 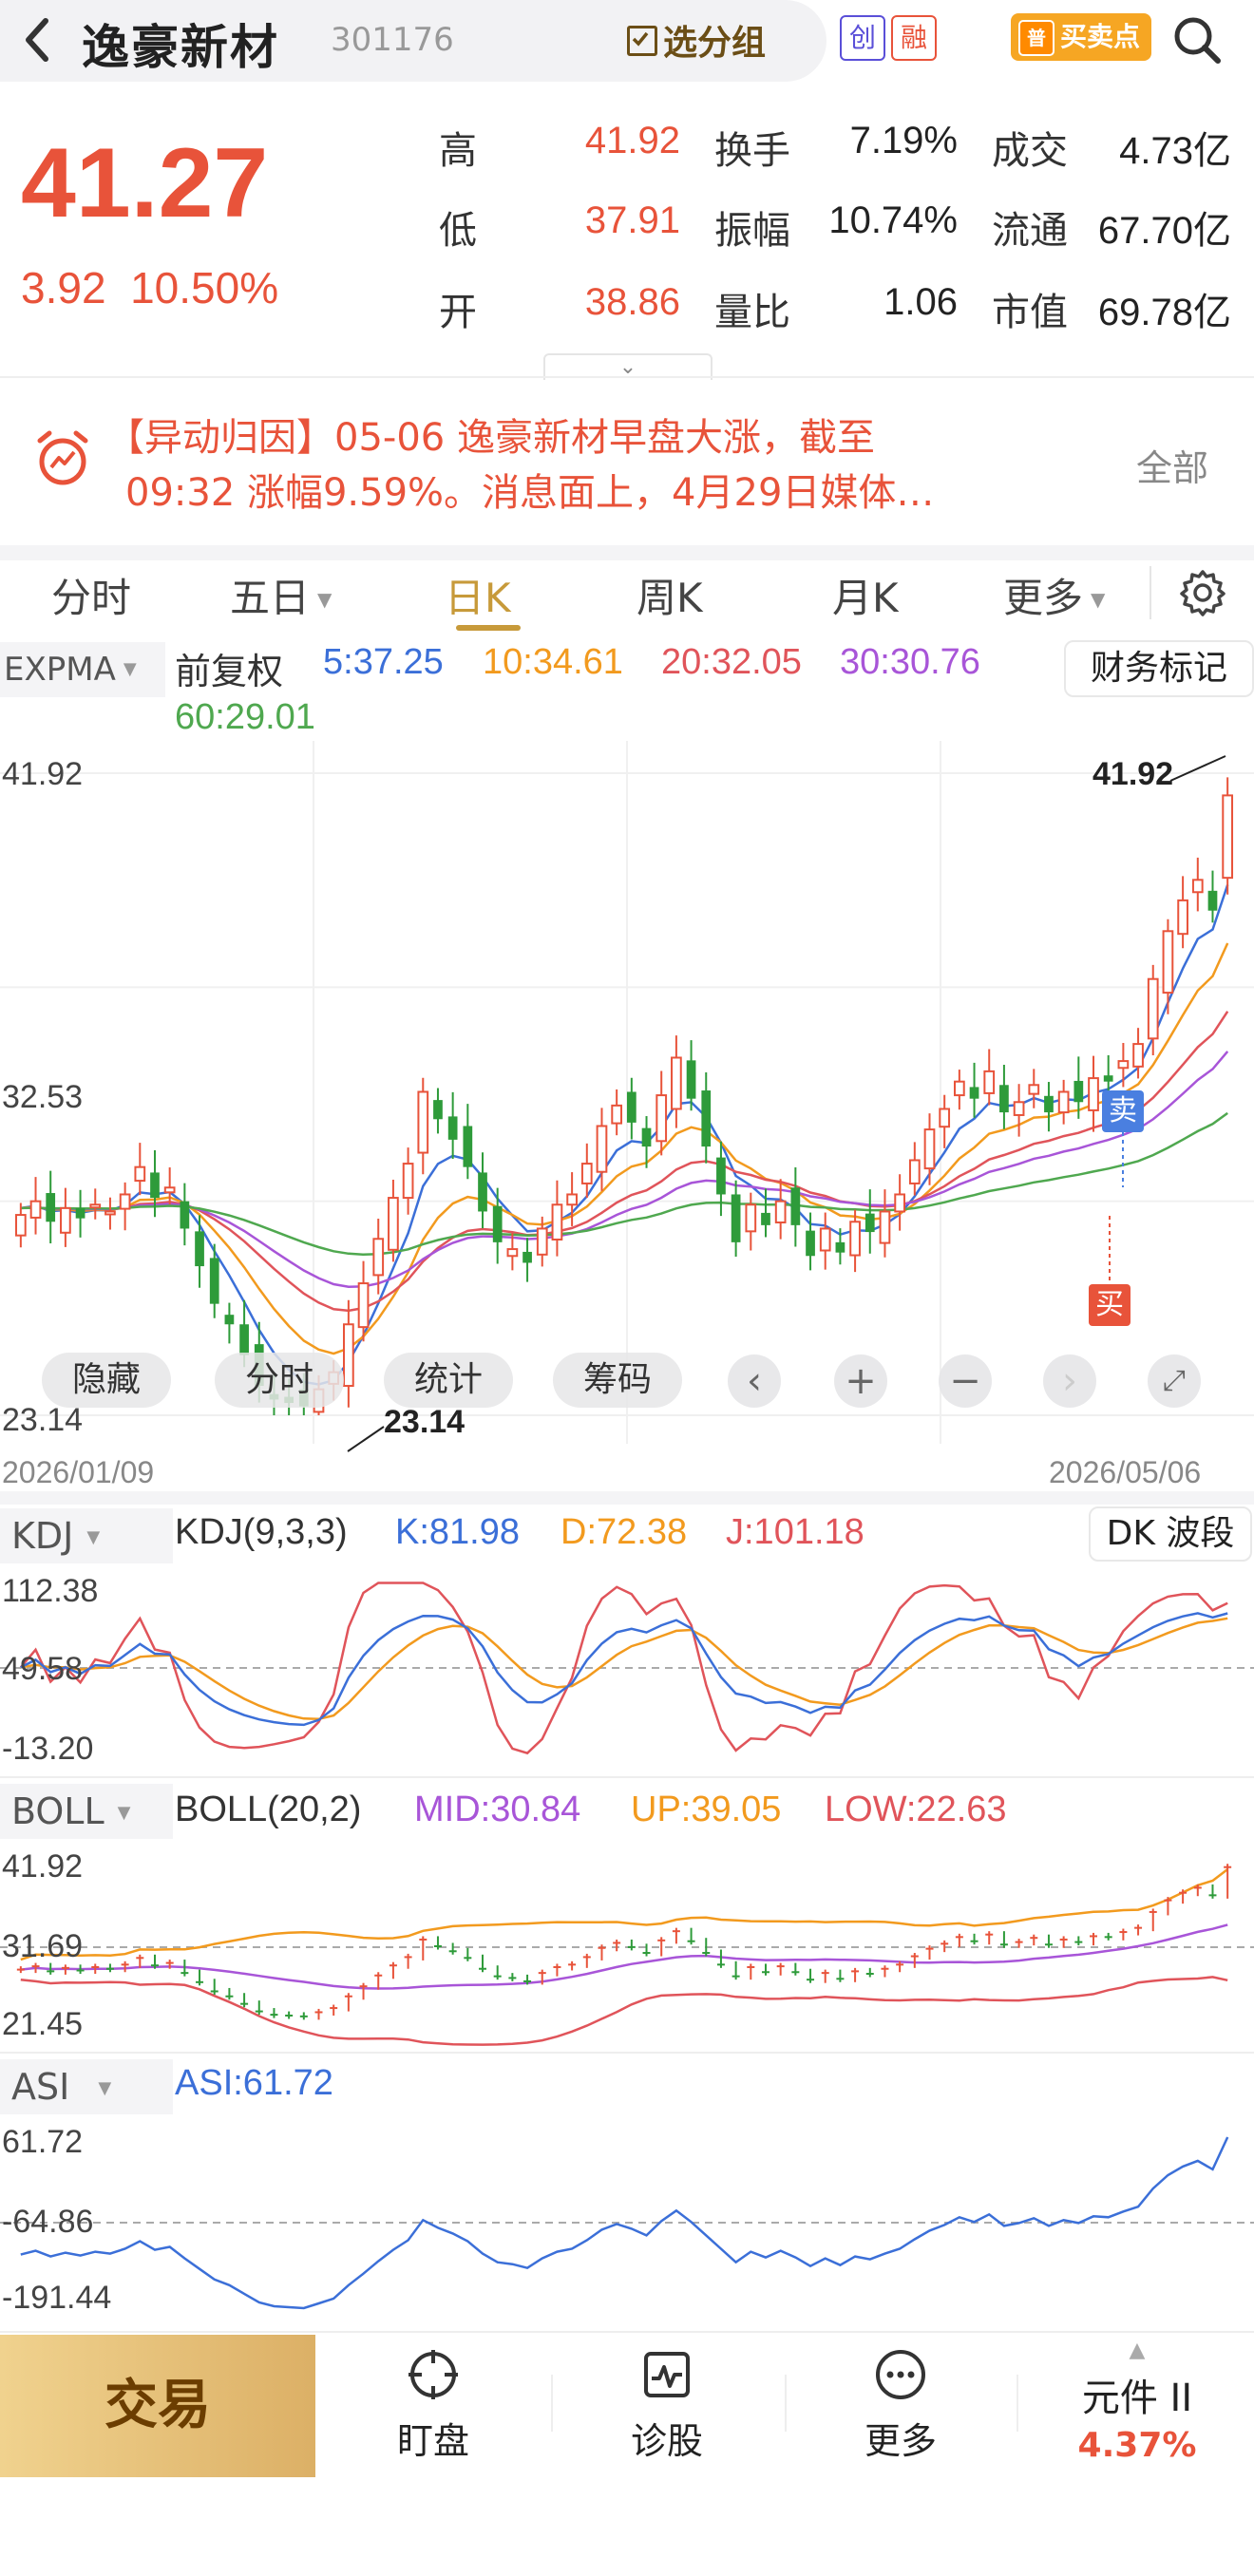 What do you see at coordinates (731, 662) in the screenshot?
I see `ma20-legend: 20:32.05` at bounding box center [731, 662].